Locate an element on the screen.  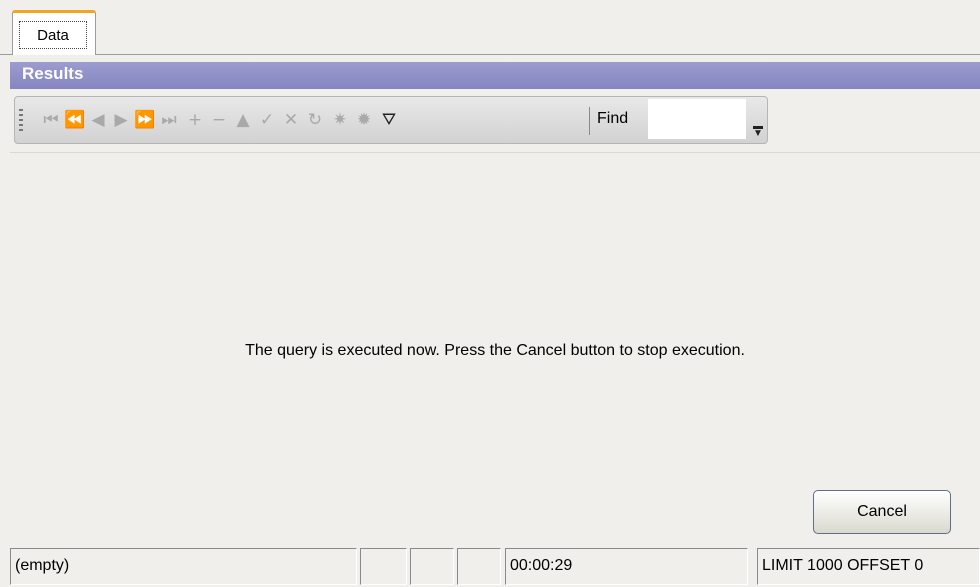
prior-page-button: ⏪ is located at coordinates (74, 120).